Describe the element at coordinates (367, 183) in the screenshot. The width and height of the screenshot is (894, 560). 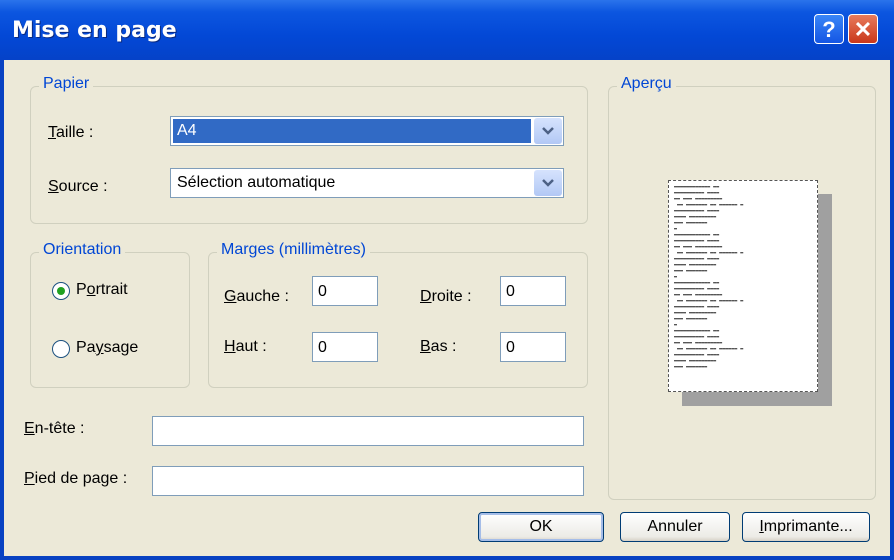
I see `source-select: Sélection automatique` at that location.